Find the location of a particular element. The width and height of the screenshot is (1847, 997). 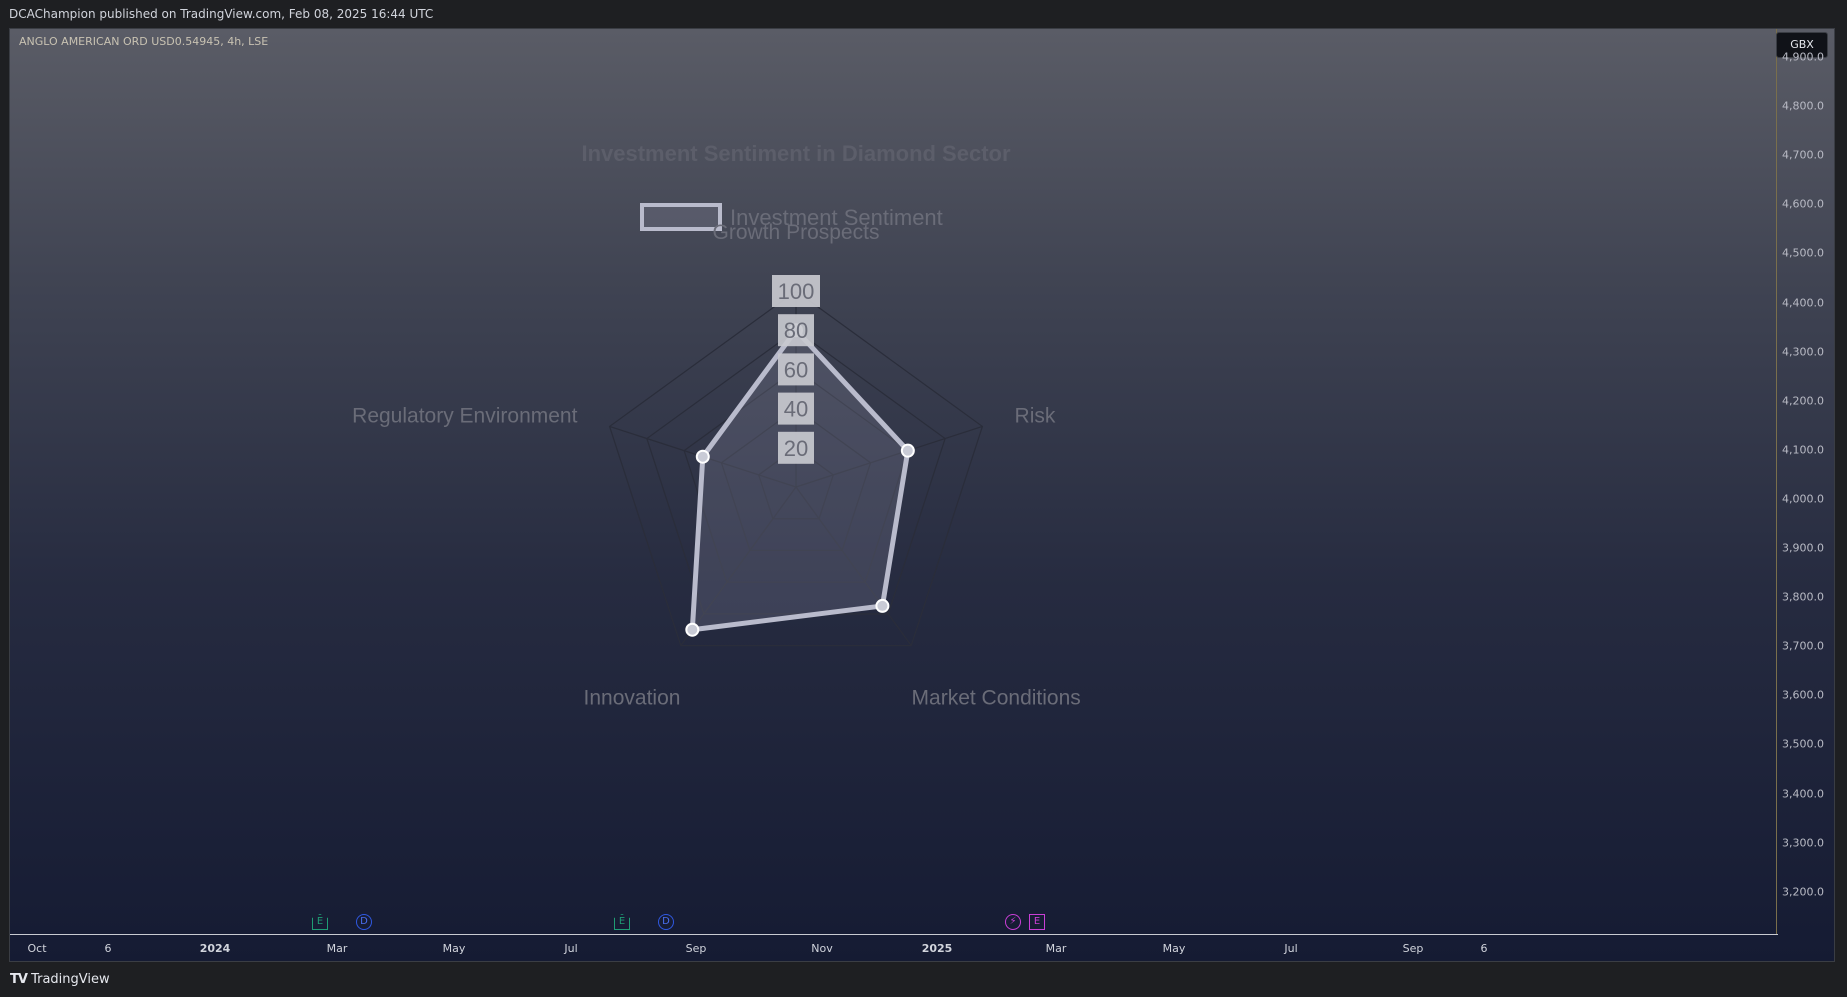

chart-title: Investment Sentiment in Diamond Sector is located at coordinates (796, 153).